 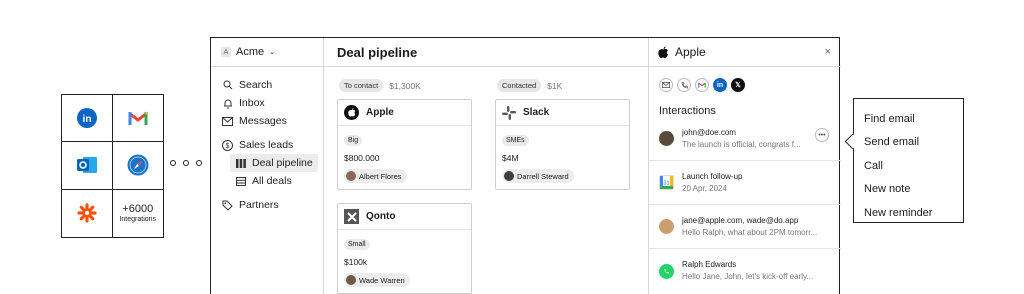 I want to click on sidebar-item-label: Search, so click(x=256, y=85).